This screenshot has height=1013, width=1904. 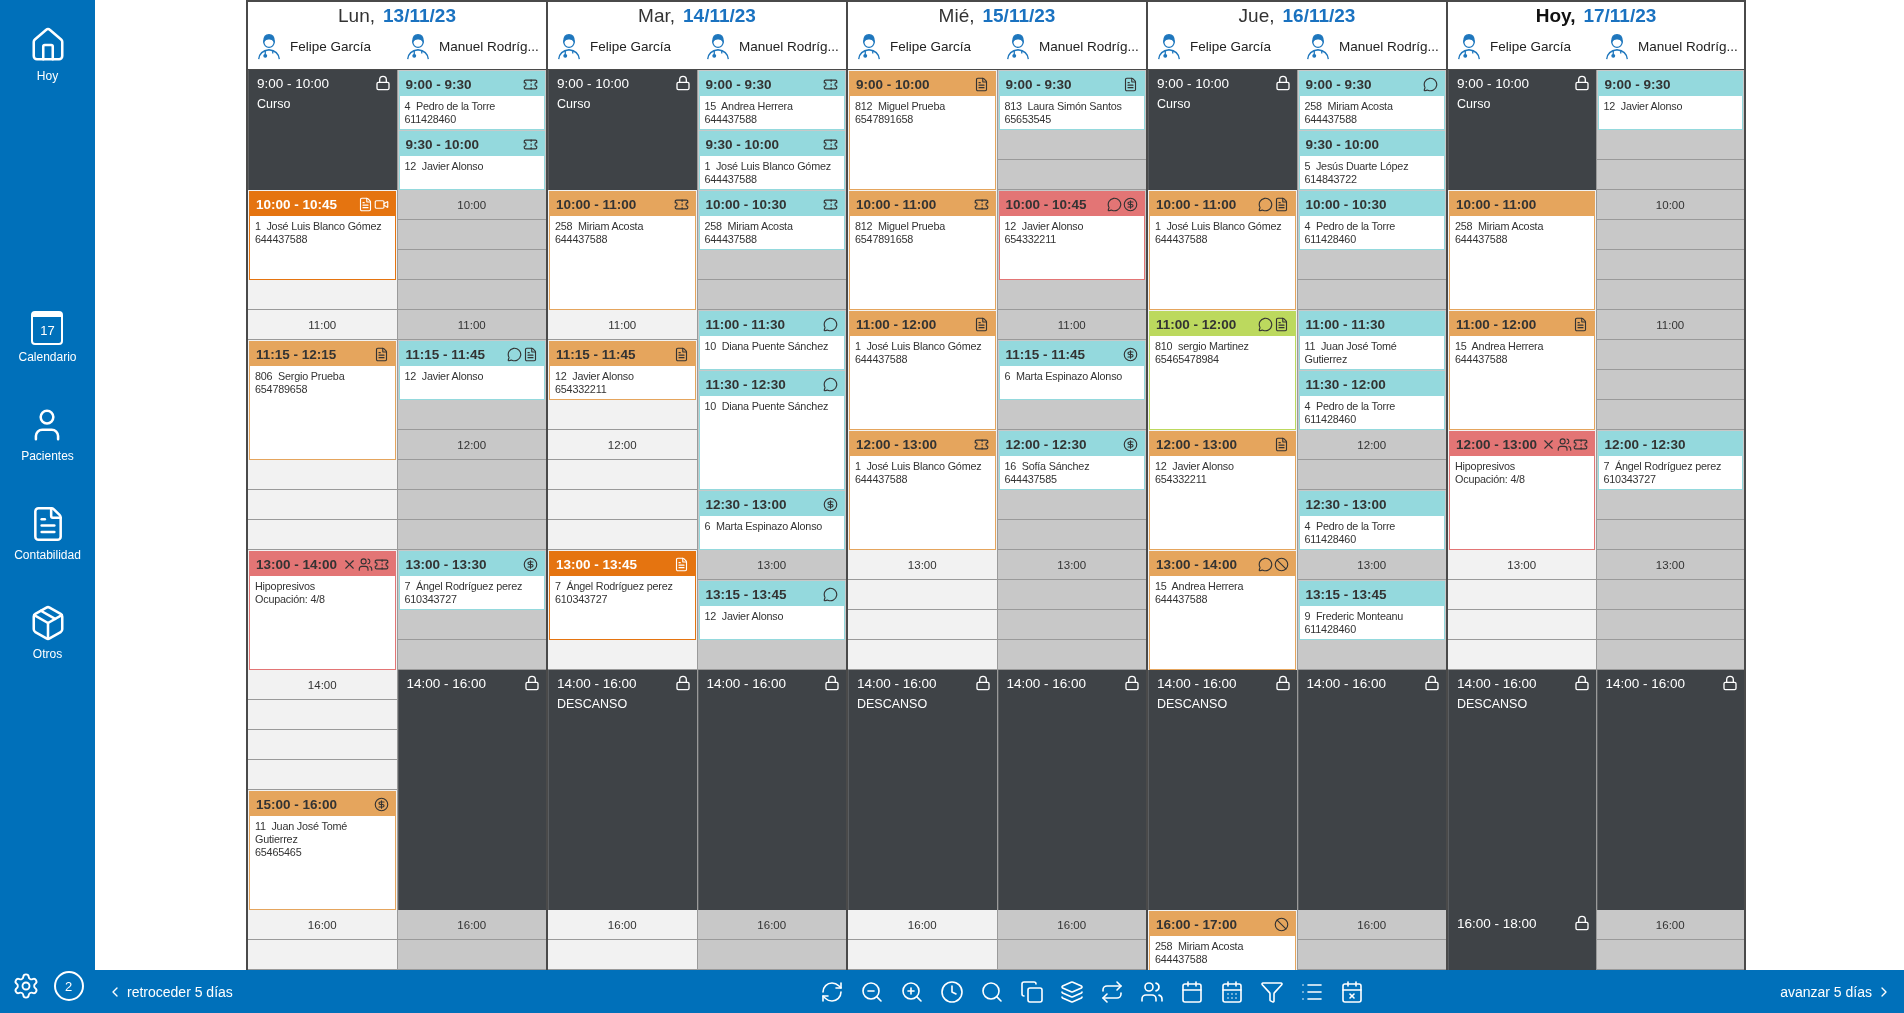 I want to click on appointment-card: 9:30 - 10:00 1 José Luis Blanco Gómez 644437588, so click(x=771, y=160).